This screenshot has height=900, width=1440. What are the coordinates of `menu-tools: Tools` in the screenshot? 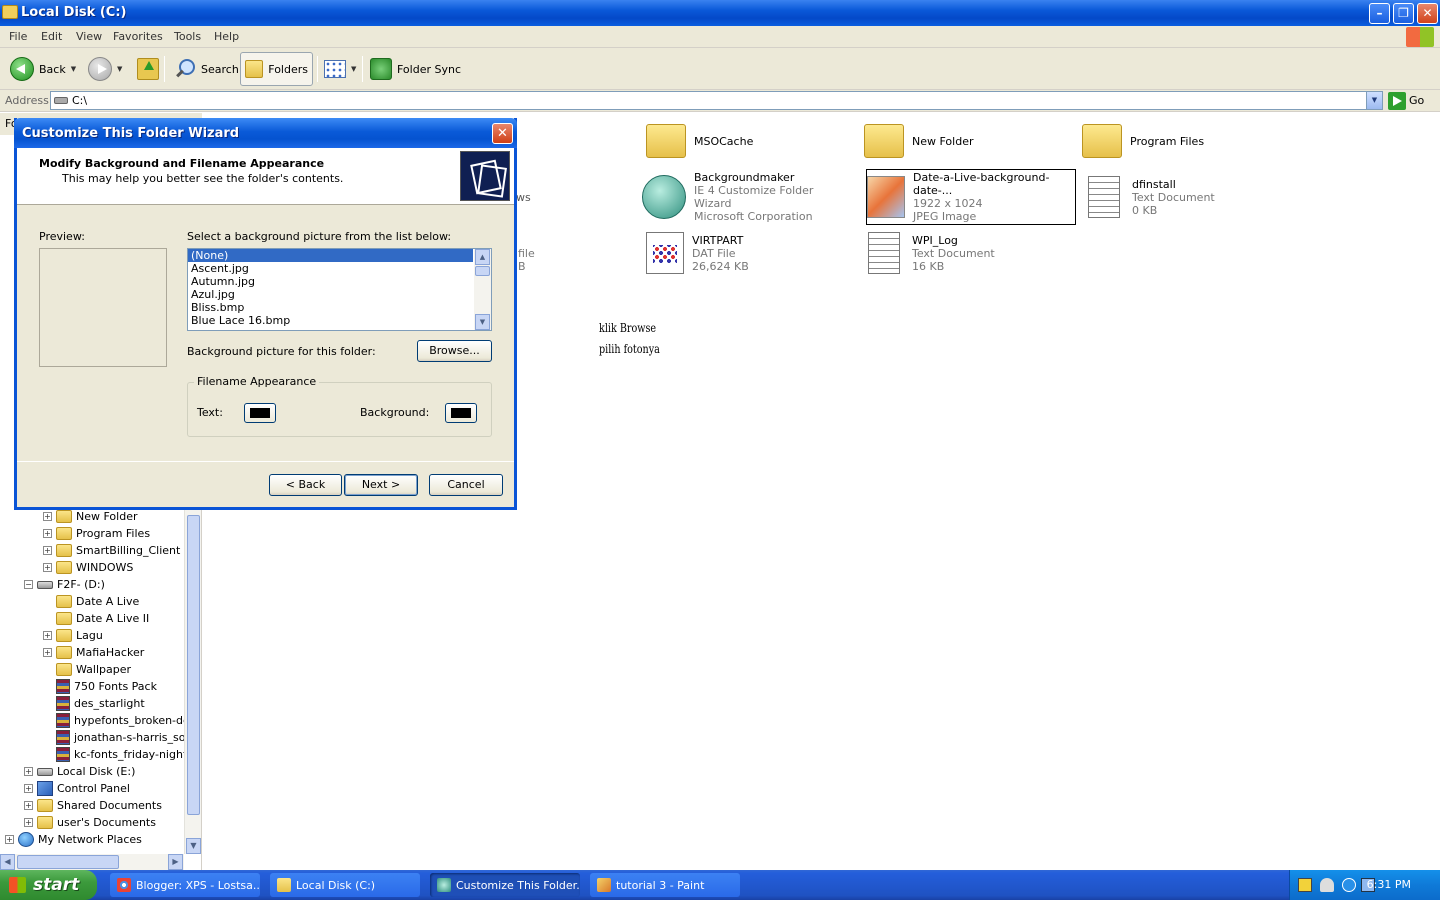 It's located at (187, 36).